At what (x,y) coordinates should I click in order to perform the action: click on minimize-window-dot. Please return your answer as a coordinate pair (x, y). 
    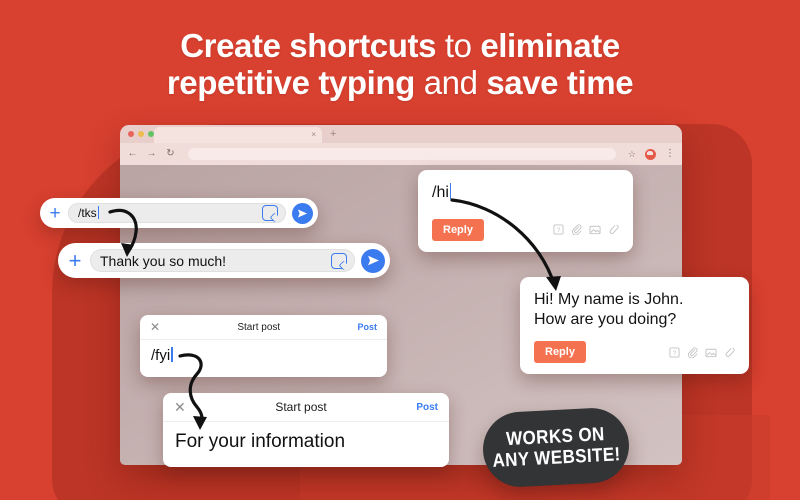
    Looking at the image, I should click on (141, 134).